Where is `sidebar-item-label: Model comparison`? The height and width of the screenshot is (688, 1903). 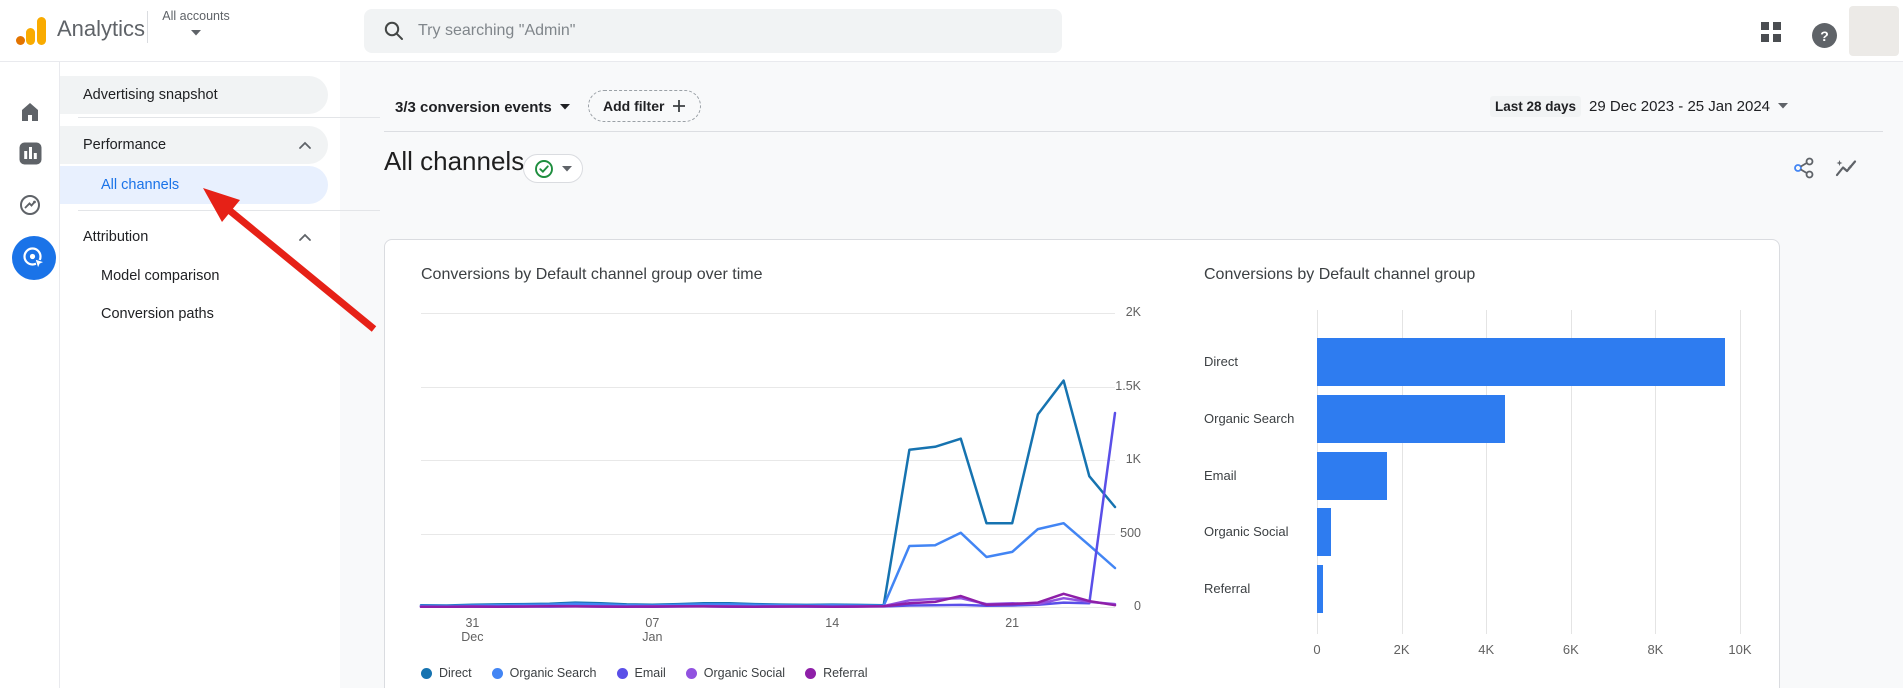
sidebar-item-label: Model comparison is located at coordinates (160, 276).